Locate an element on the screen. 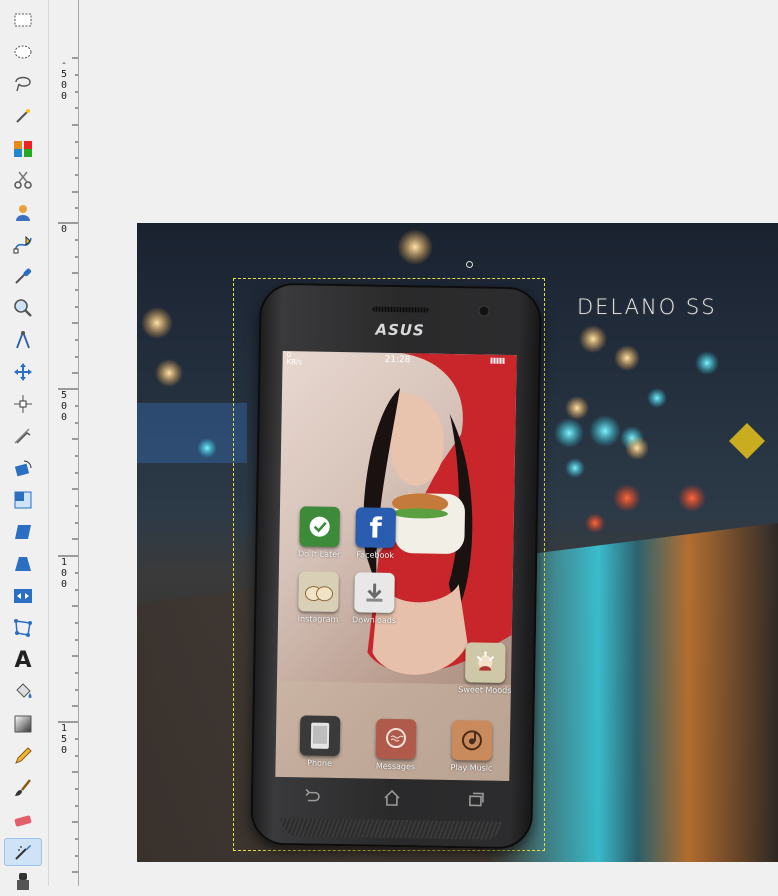 The height and width of the screenshot is (896, 778). status-time: 21:28 is located at coordinates (398, 360).